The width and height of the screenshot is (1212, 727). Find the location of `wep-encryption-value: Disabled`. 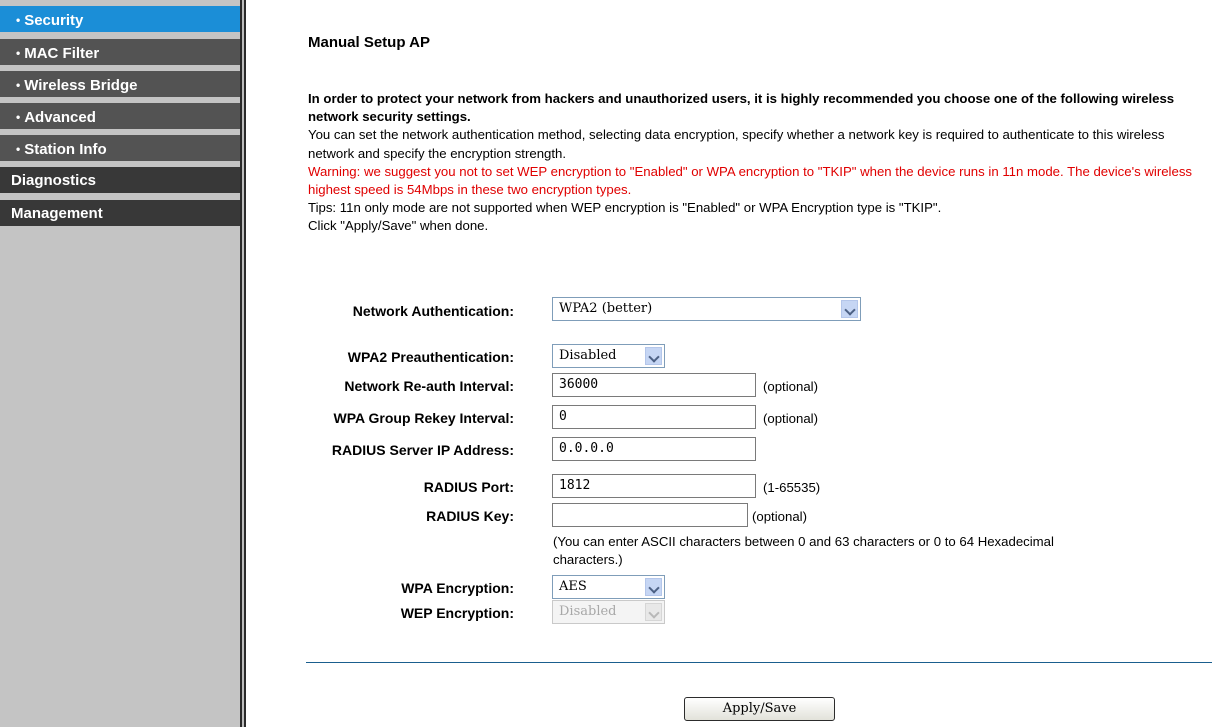

wep-encryption-value: Disabled is located at coordinates (588, 611).